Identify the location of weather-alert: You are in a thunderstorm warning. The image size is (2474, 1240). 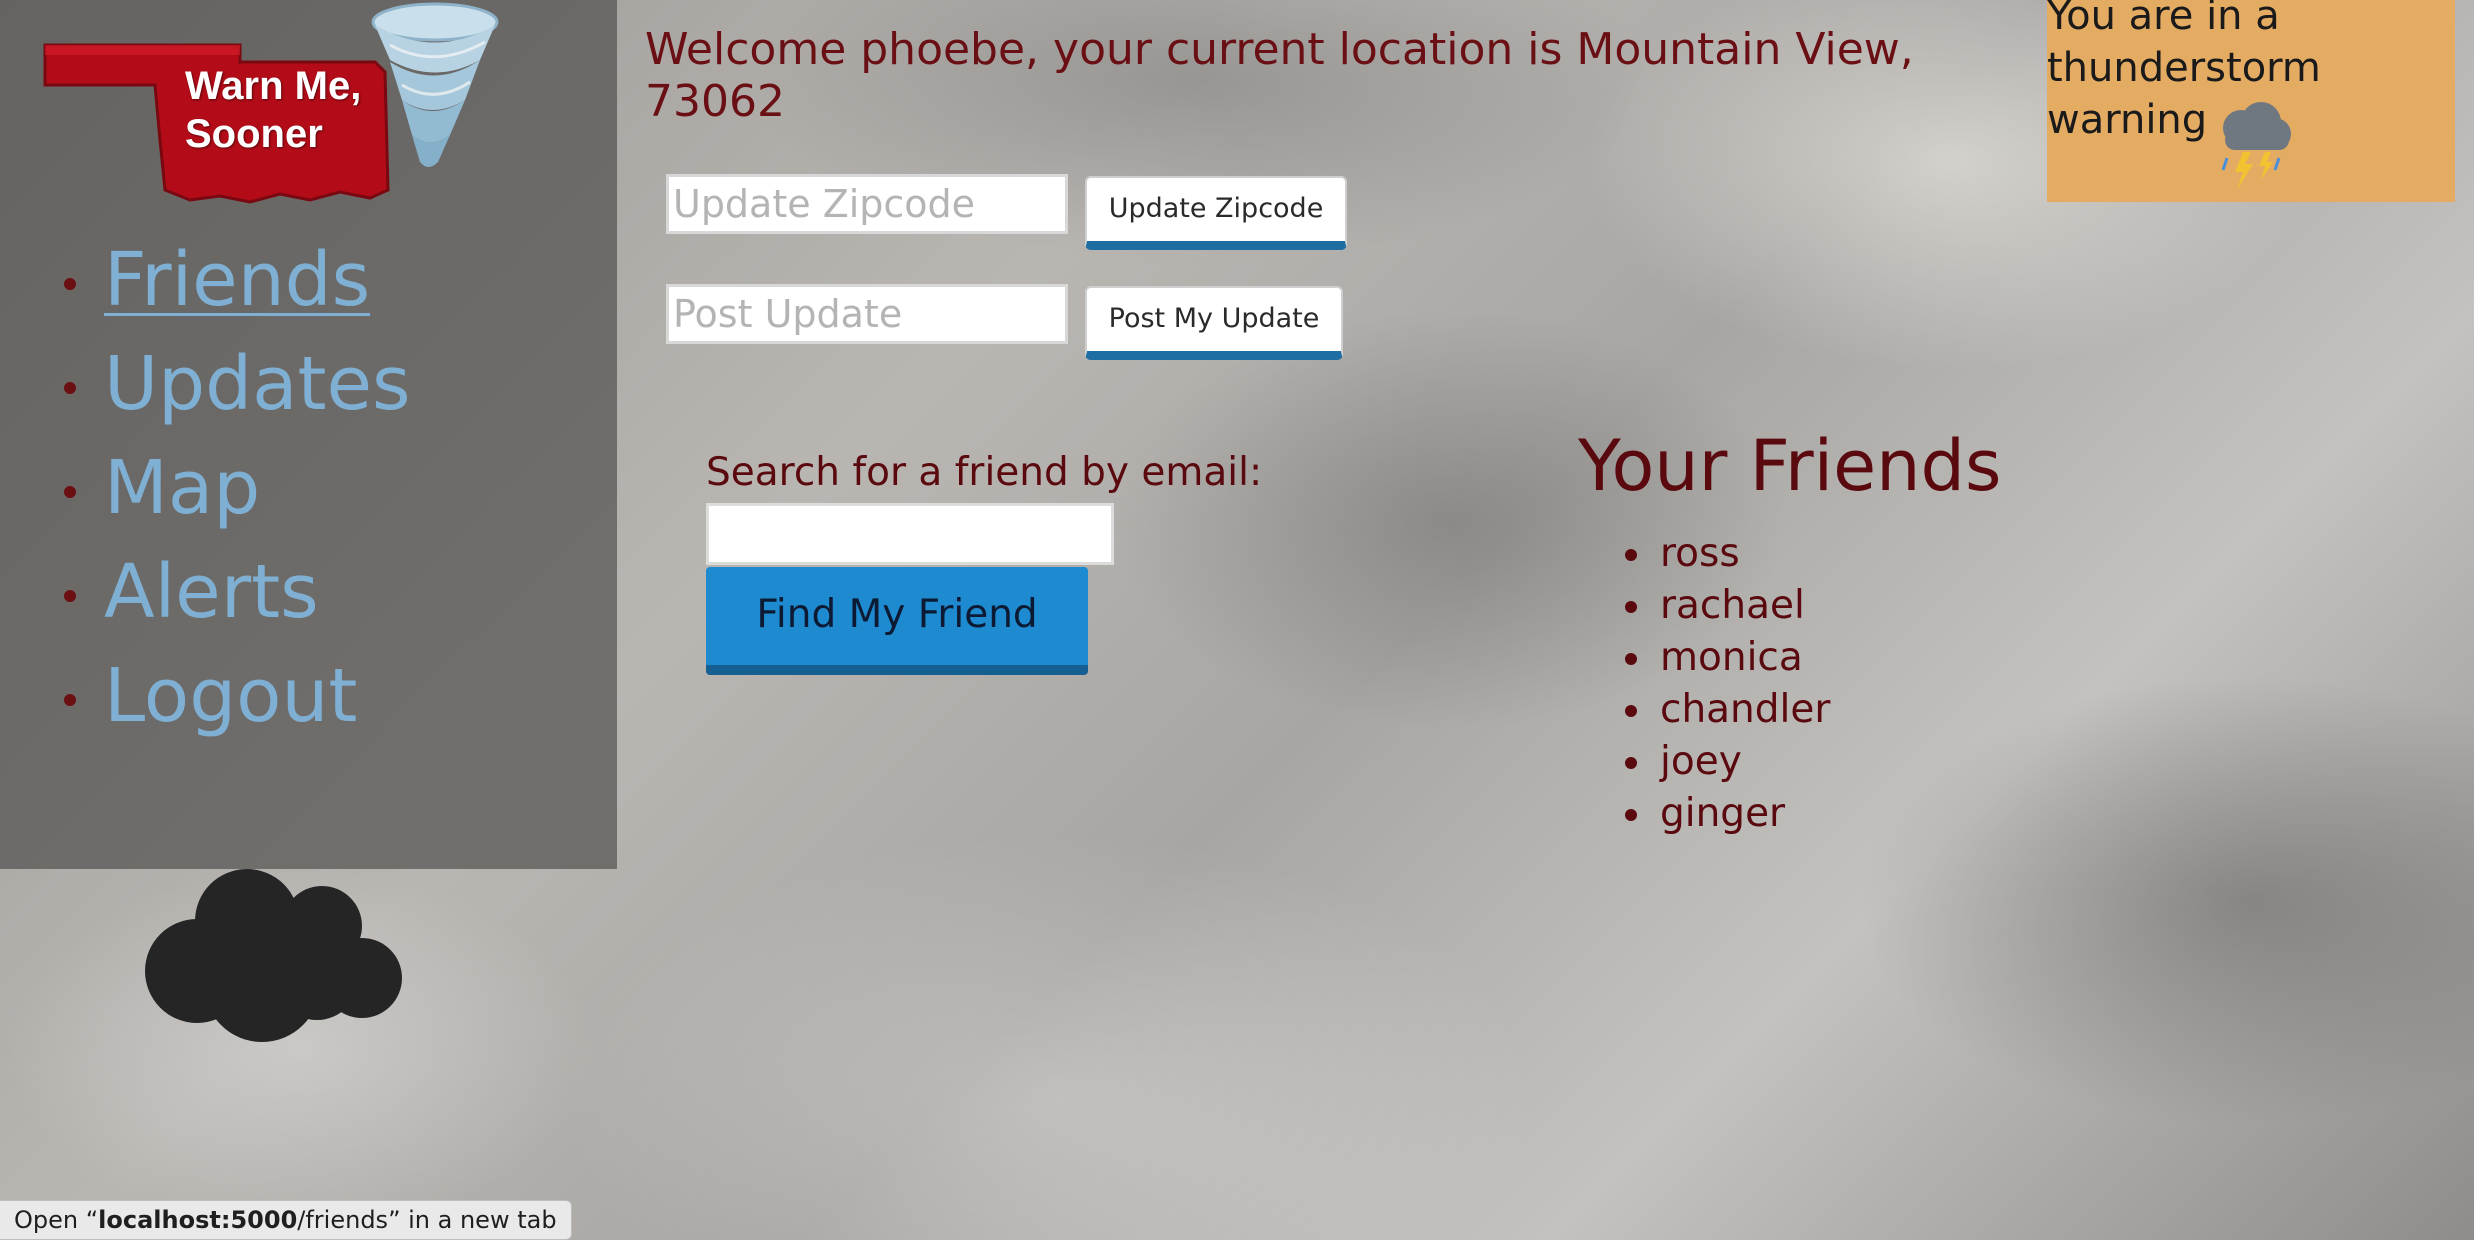
(2251, 101).